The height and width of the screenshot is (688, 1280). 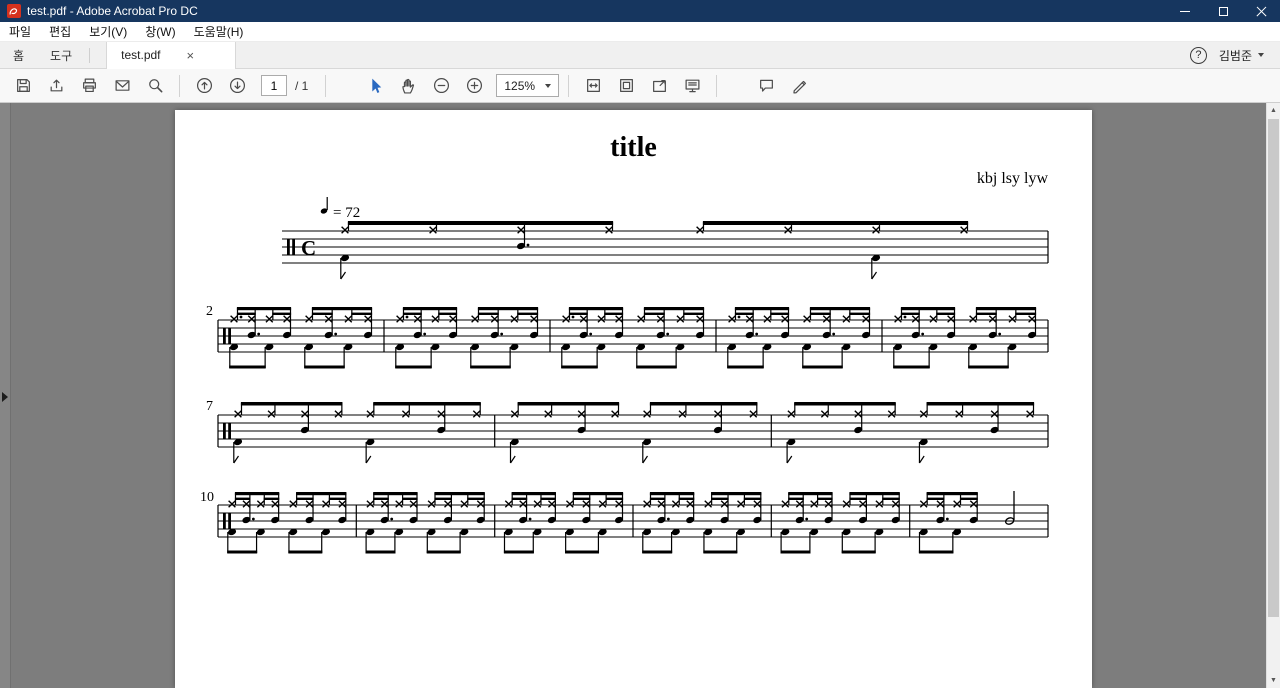 I want to click on document-tab-label: test.pdf, so click(x=141, y=55).